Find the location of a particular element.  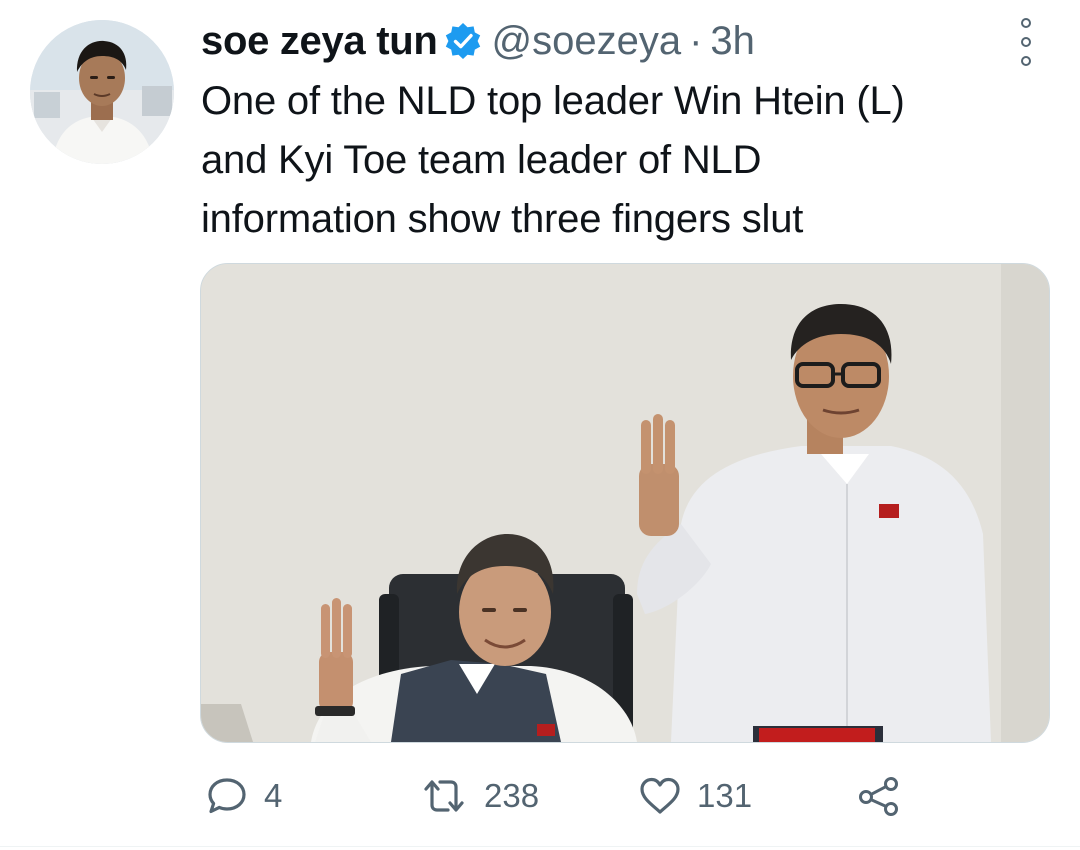

tweet-header: soe zeya tun @soezeya · 3h is located at coordinates (478, 41).